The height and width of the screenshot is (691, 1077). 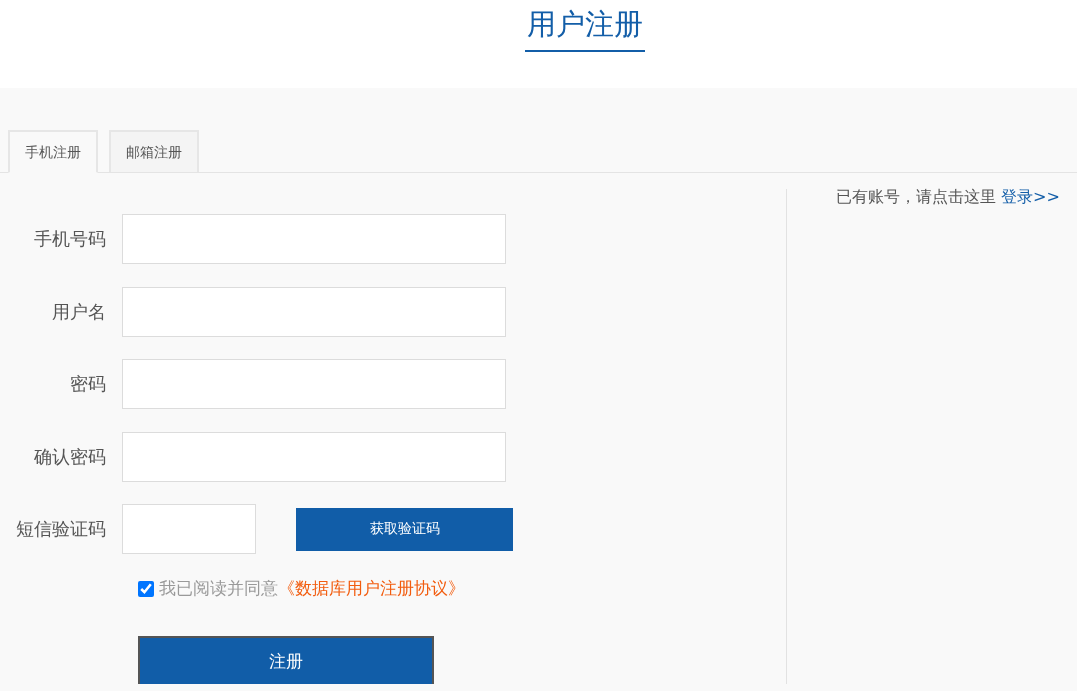 I want to click on field-label: 确认密码, so click(x=70, y=456).